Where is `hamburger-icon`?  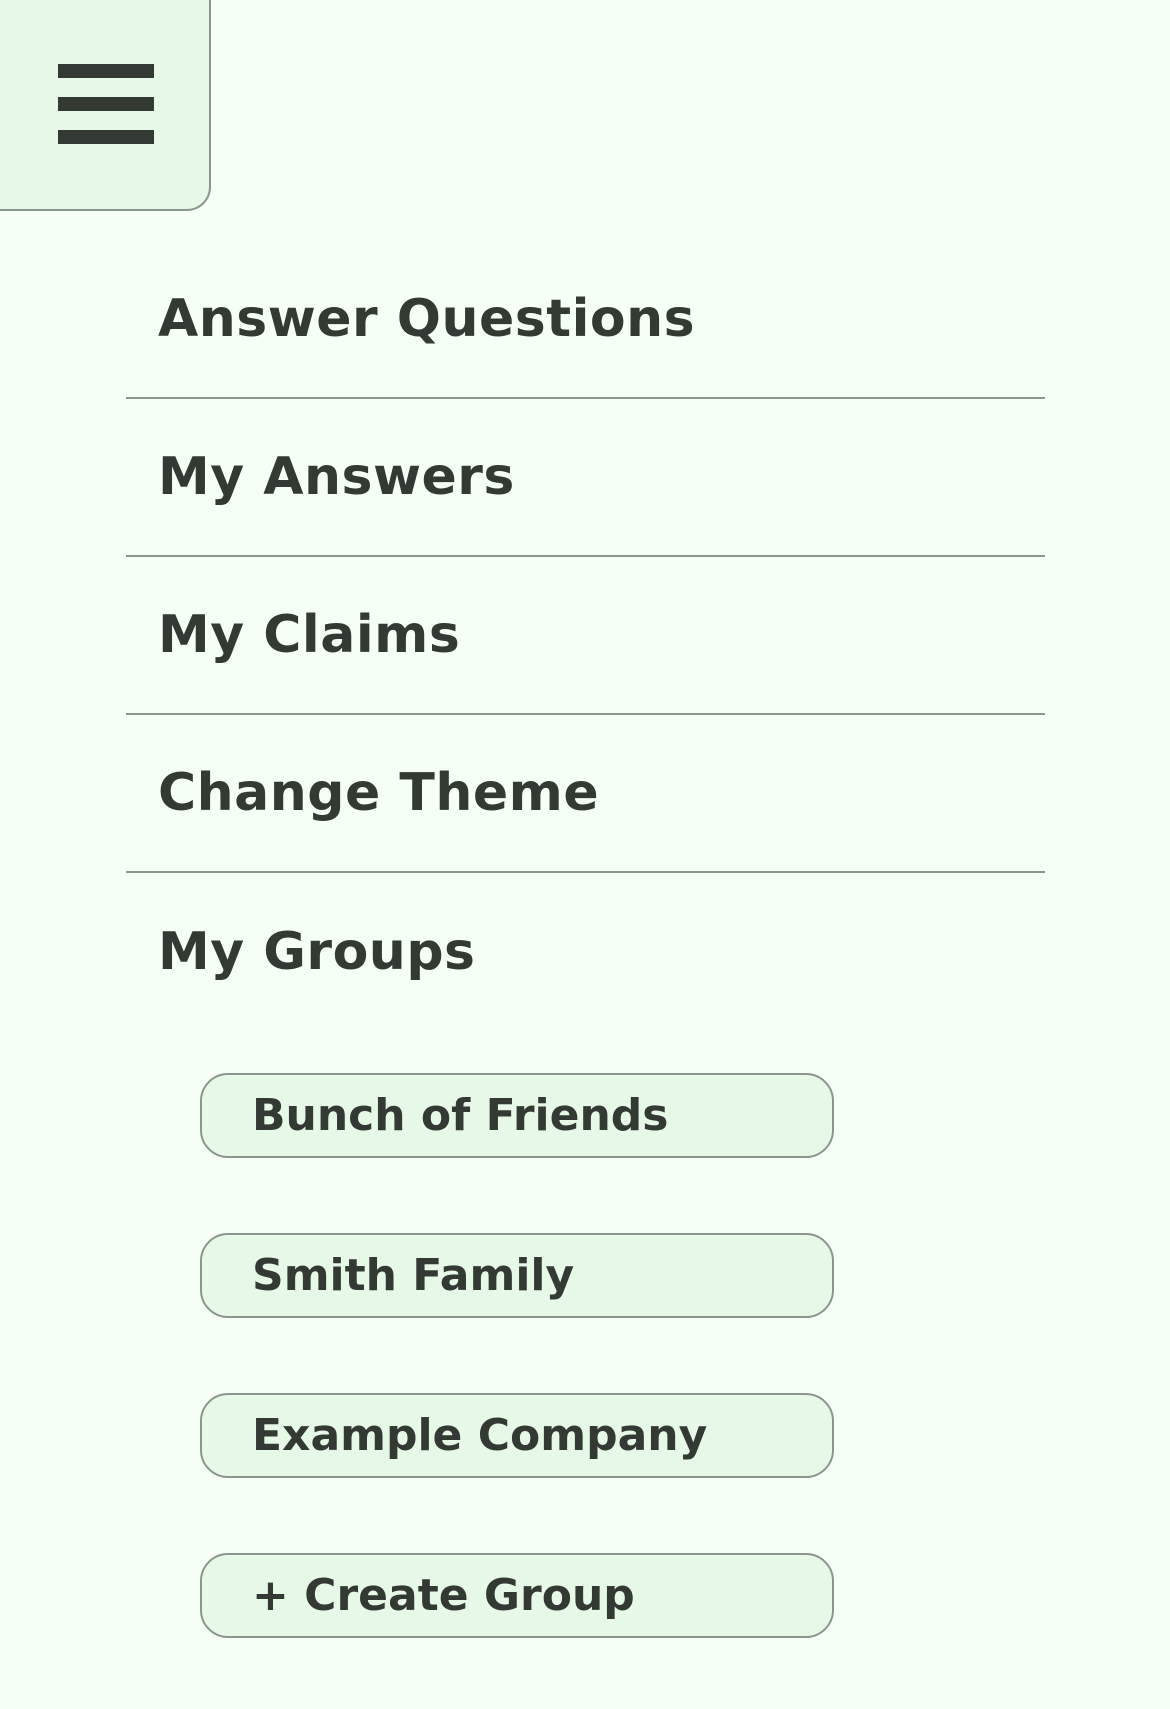
hamburger-icon is located at coordinates (106, 71).